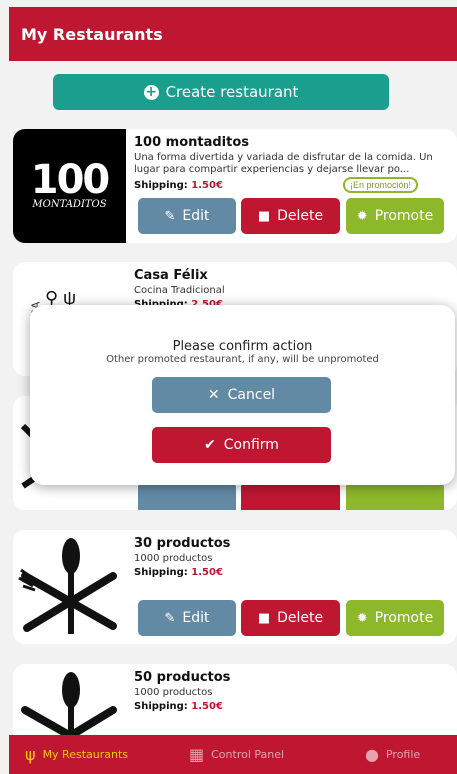 The image size is (457, 774). What do you see at coordinates (233, 34) in the screenshot?
I see `app-header: My Restaurants` at bounding box center [233, 34].